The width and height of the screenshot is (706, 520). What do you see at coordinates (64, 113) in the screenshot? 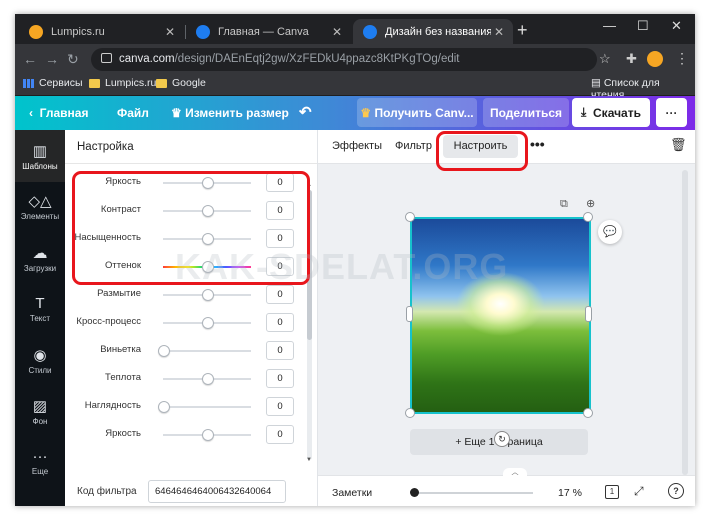
I see `home-label: Главная` at bounding box center [64, 113].